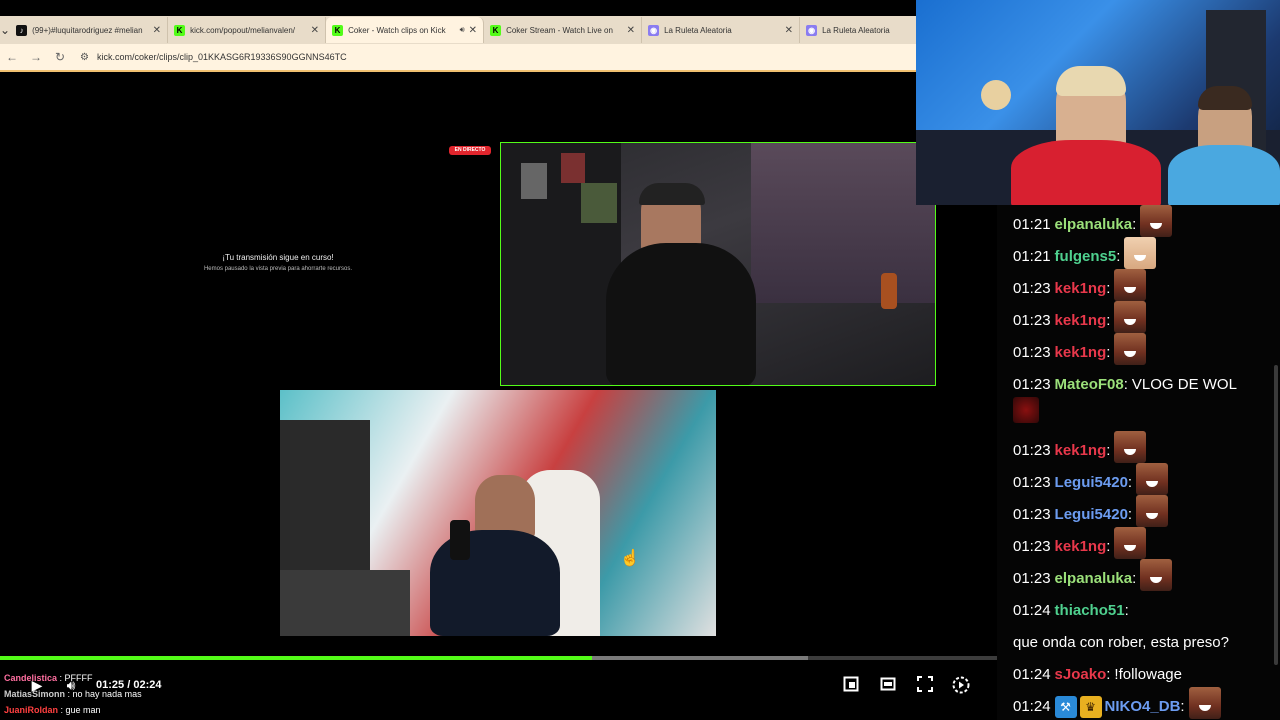  I want to click on monitor, so click(599, 203).